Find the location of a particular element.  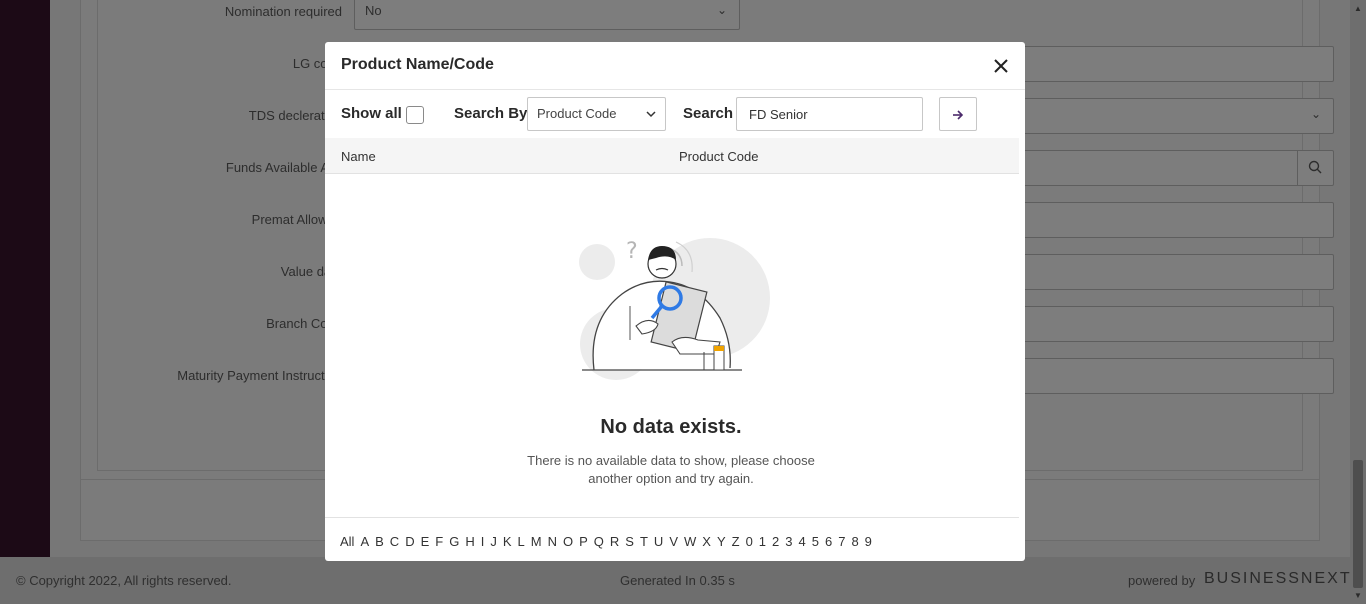

no-data-illustration: ? is located at coordinates (674, 309).